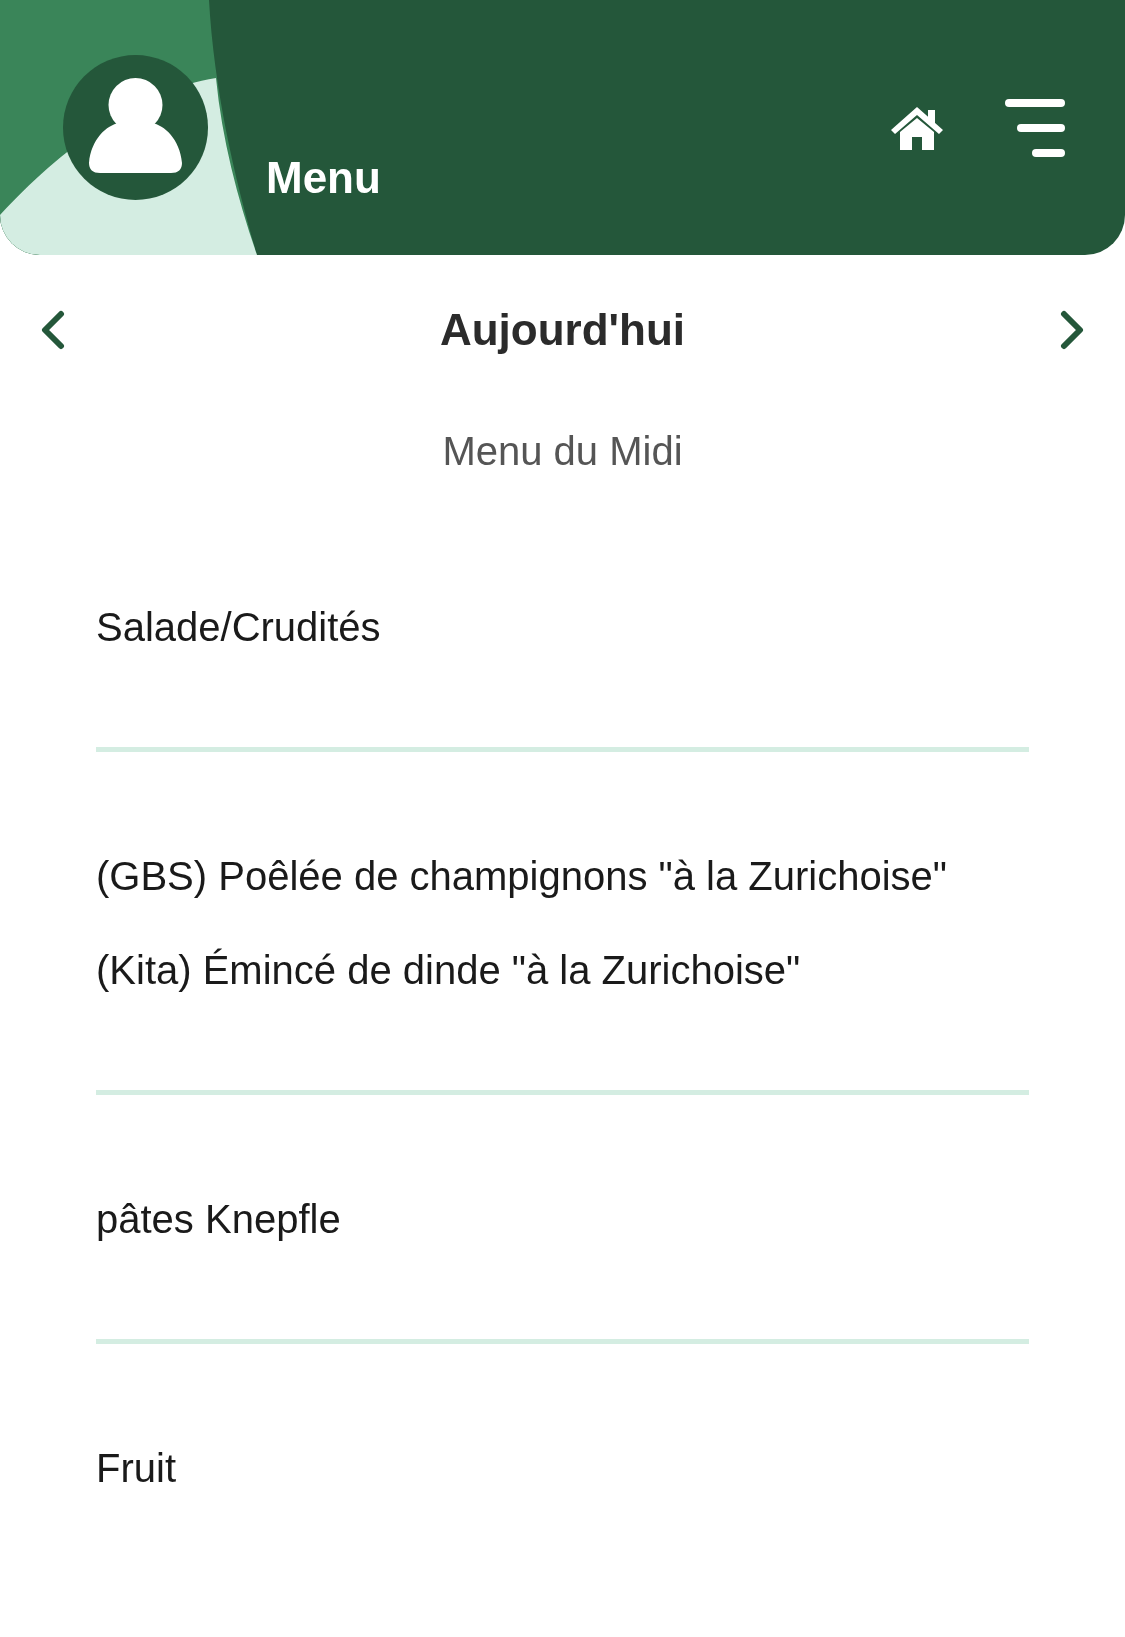  Describe the element at coordinates (219, 1219) in the screenshot. I see `menu-item-text: pâtes Knepfle` at that location.